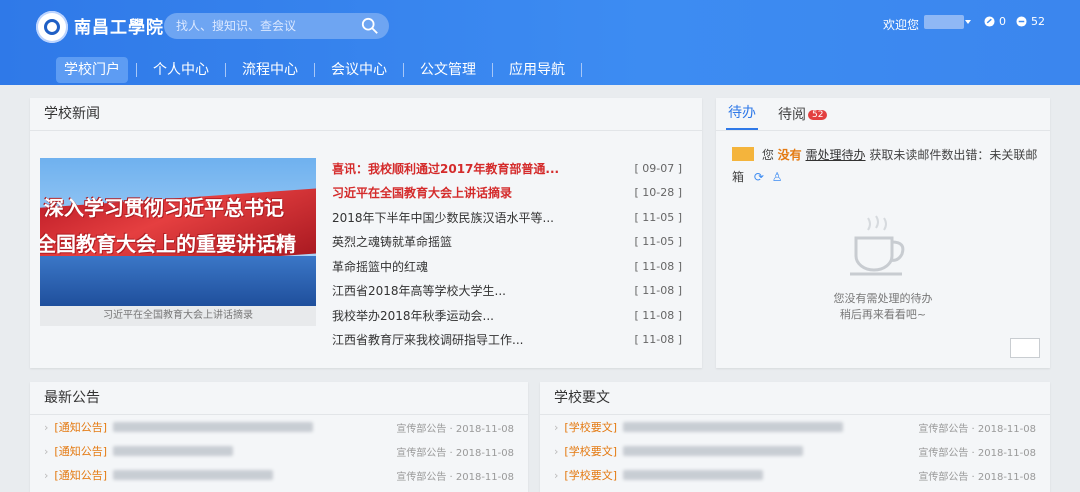 This screenshot has height=492, width=1080. Describe the element at coordinates (836, 155) in the screenshot. I see `pending-todo-link: 需处理待办` at that location.